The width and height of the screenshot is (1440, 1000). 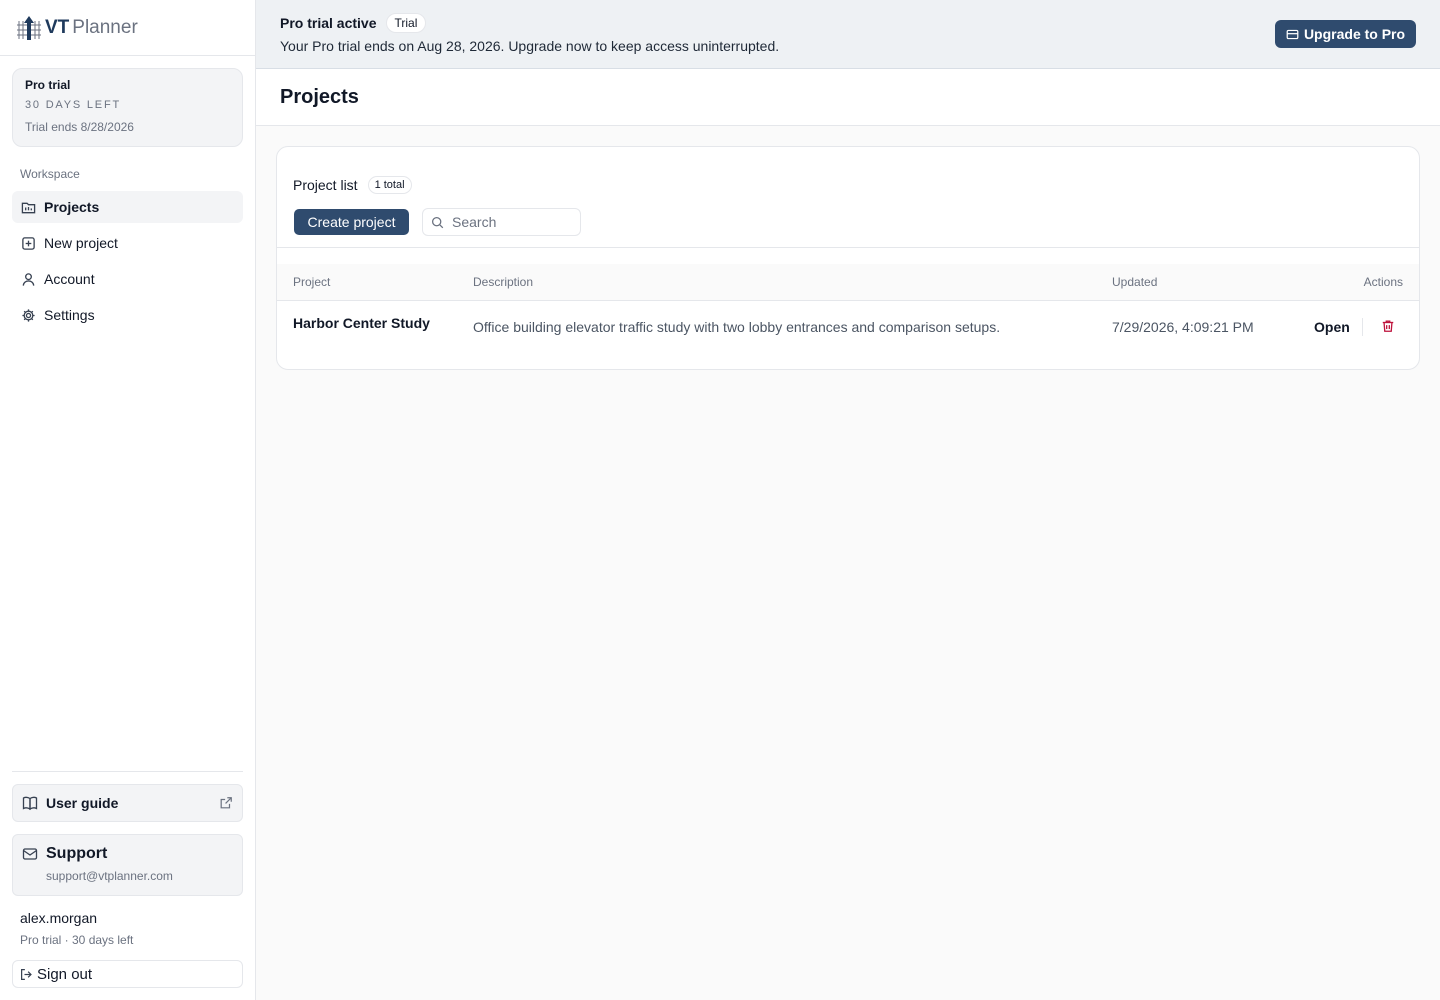 What do you see at coordinates (77, 853) in the screenshot?
I see `support-title: Support` at bounding box center [77, 853].